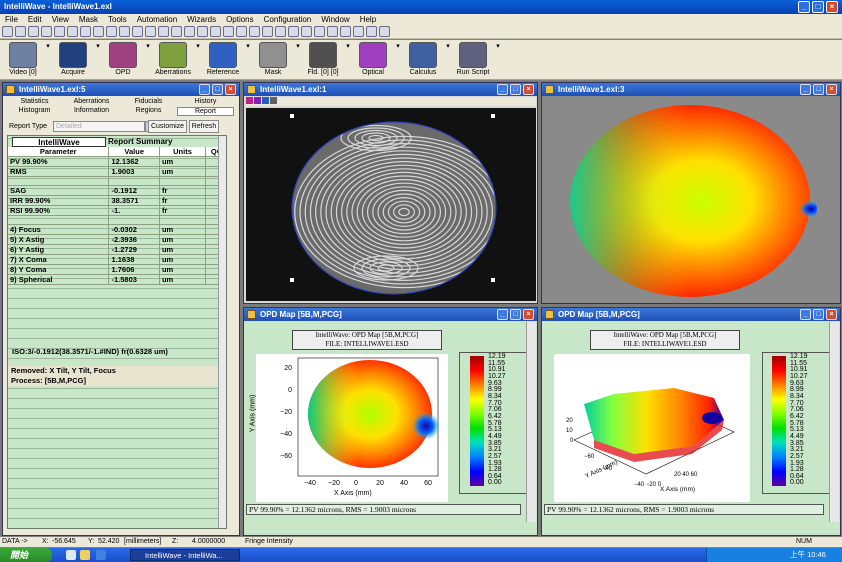 This screenshot has width=842, height=562. Describe the element at coordinates (831, 314) in the screenshot. I see `opd3d-close-button: ×` at that location.